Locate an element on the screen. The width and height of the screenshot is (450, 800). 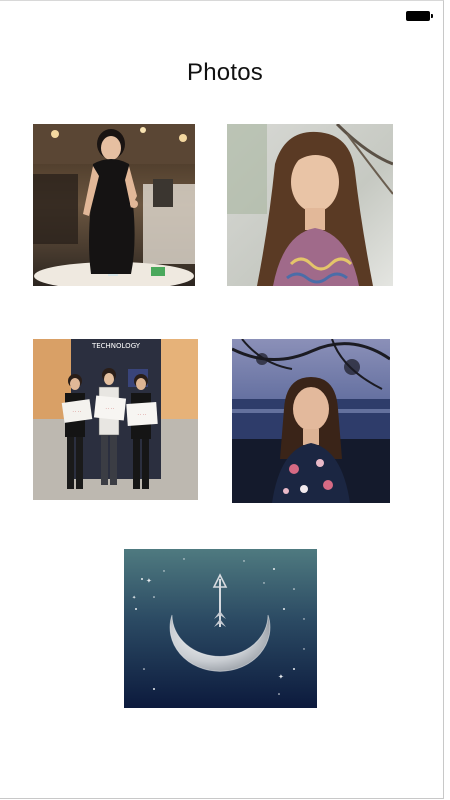
banner-text: TECHNOLOGY is located at coordinates (116, 346).